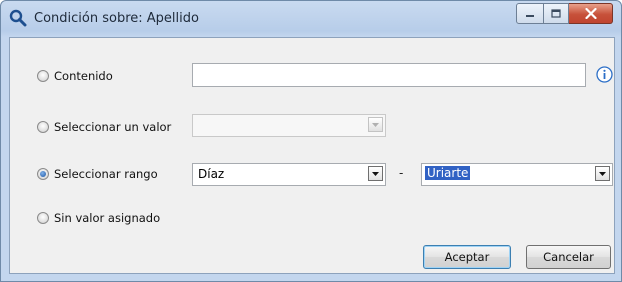 The image size is (622, 282). I want to click on radio-label: Sin valor asignado, so click(107, 218).